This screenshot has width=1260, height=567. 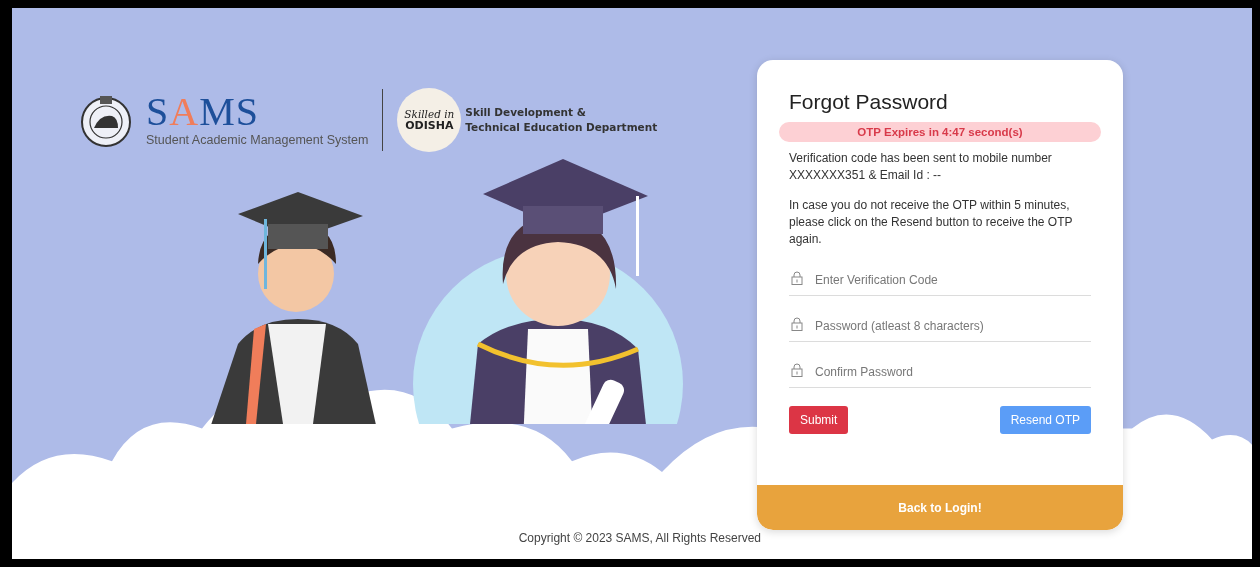 What do you see at coordinates (940, 326) in the screenshot?
I see `input-field: Password (atleast 8 characters)` at bounding box center [940, 326].